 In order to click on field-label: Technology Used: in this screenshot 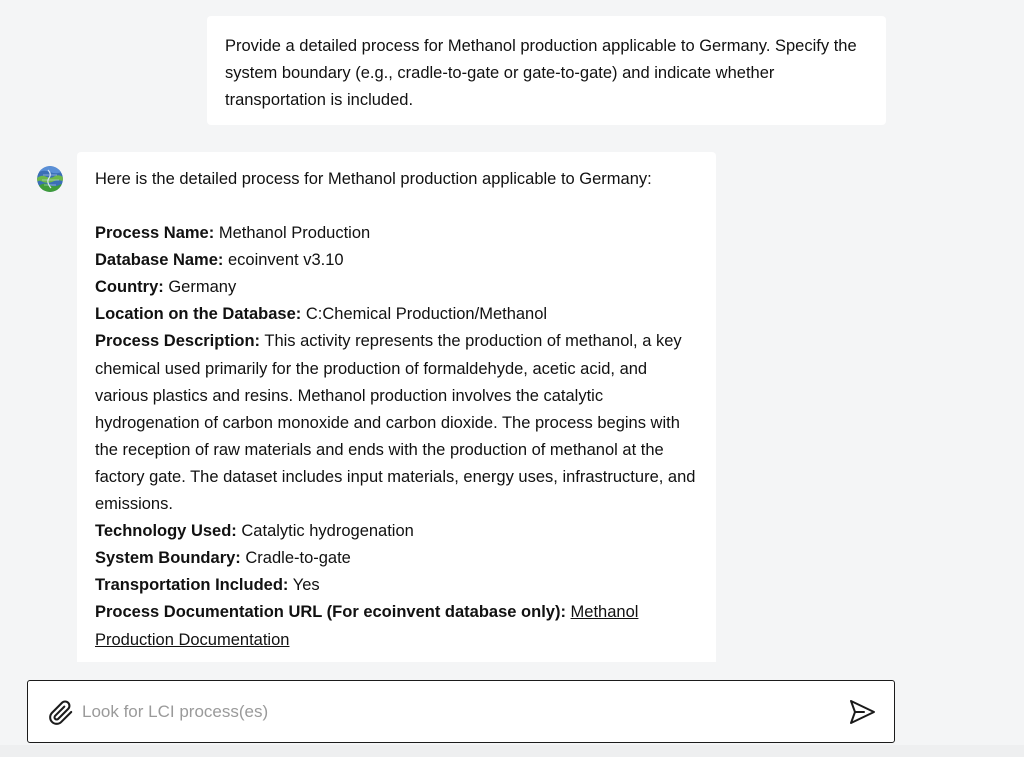, I will do `click(166, 531)`.